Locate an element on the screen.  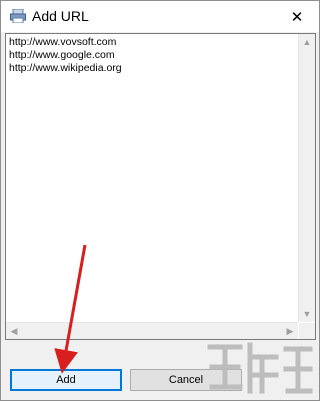
url-line: http://www.wikipedia.org is located at coordinates (65, 68).